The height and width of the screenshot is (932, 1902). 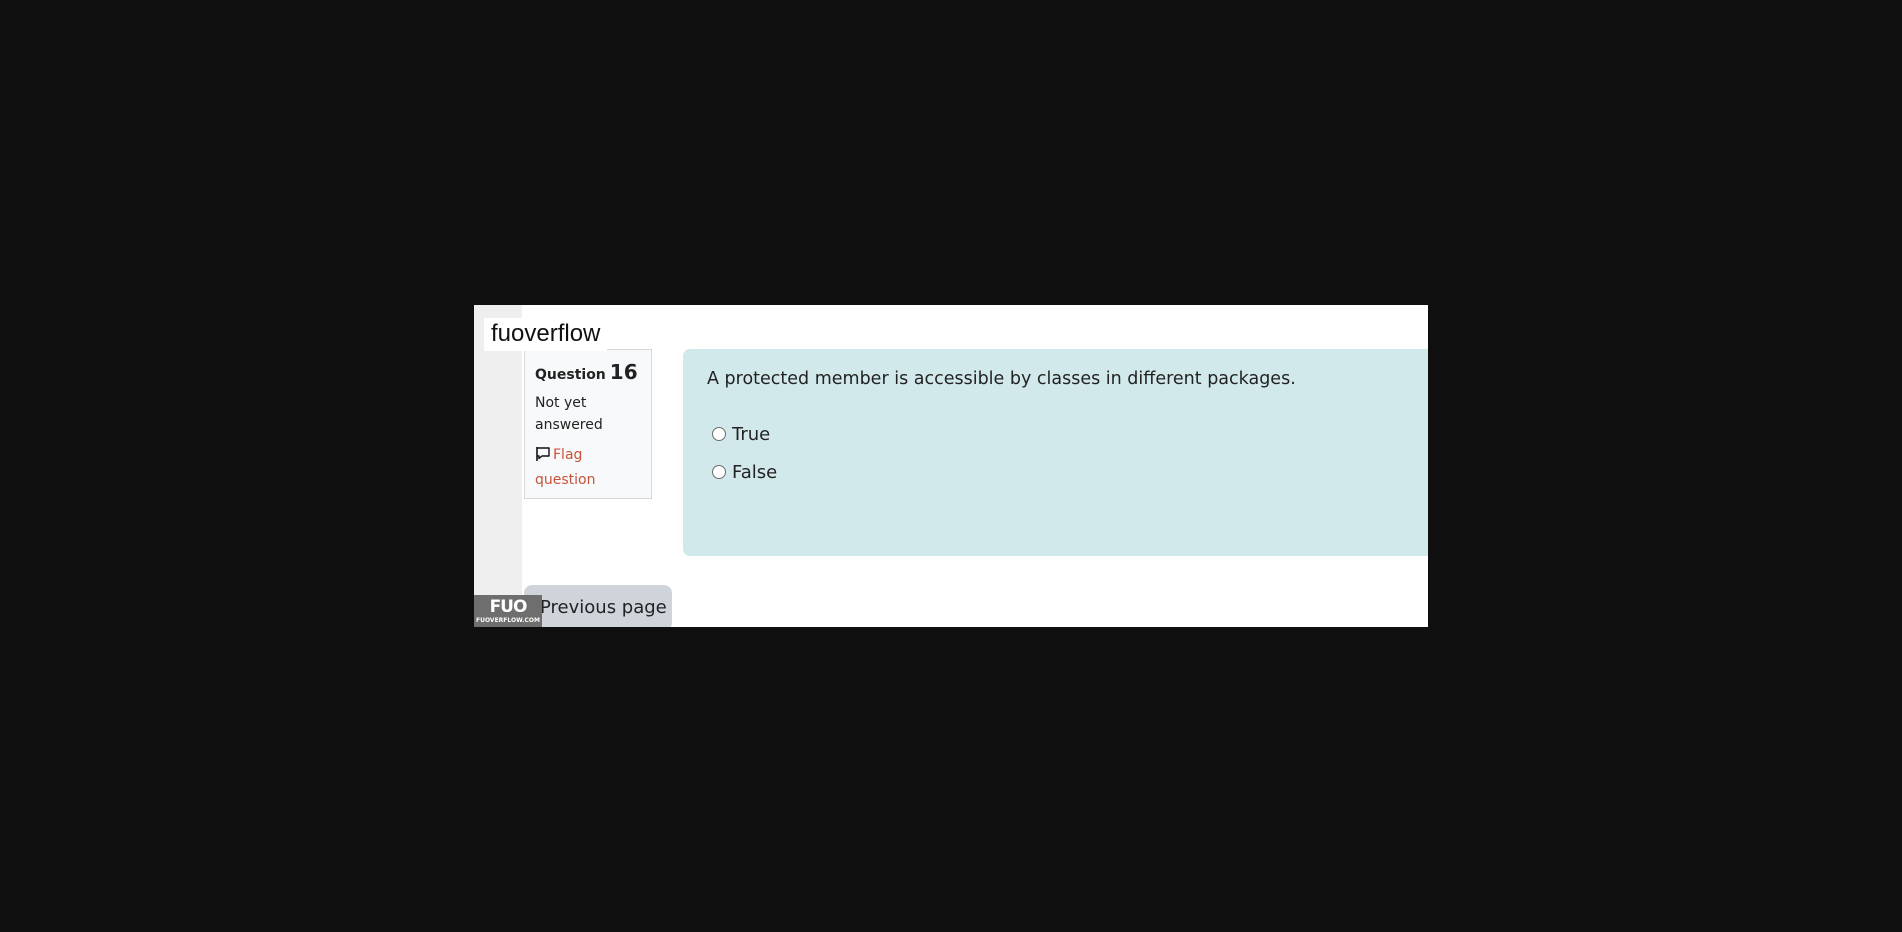 I want to click on answer-option-label: False, so click(x=755, y=472).